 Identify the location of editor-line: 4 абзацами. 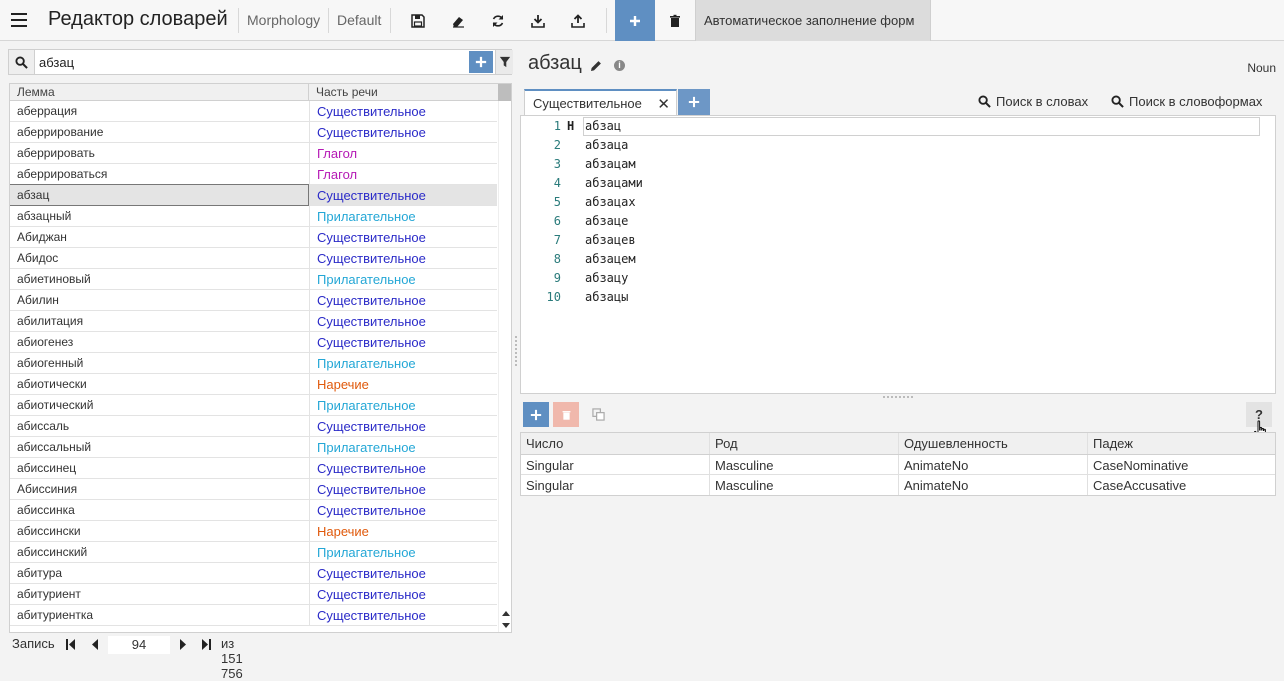
(898, 183).